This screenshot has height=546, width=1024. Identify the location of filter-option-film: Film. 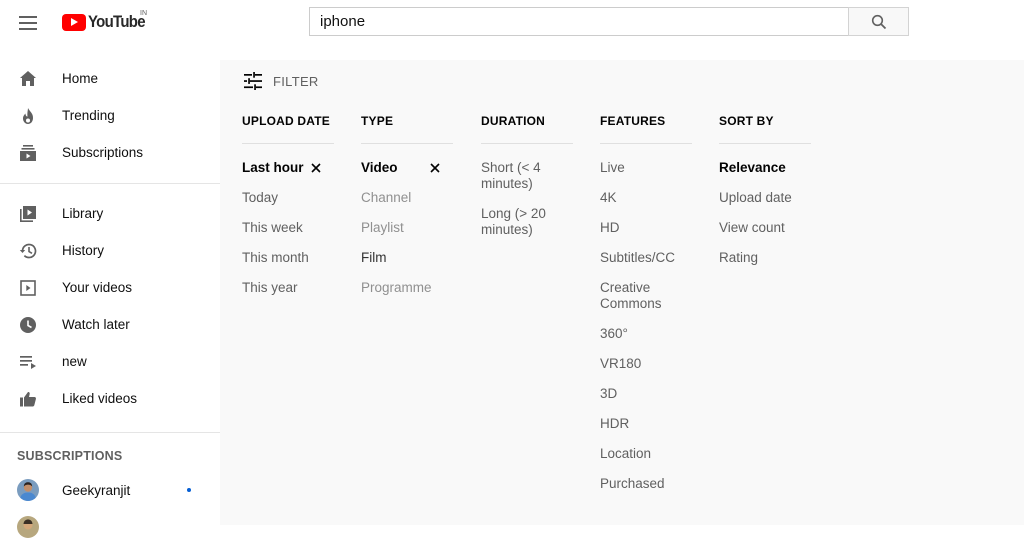
(407, 258).